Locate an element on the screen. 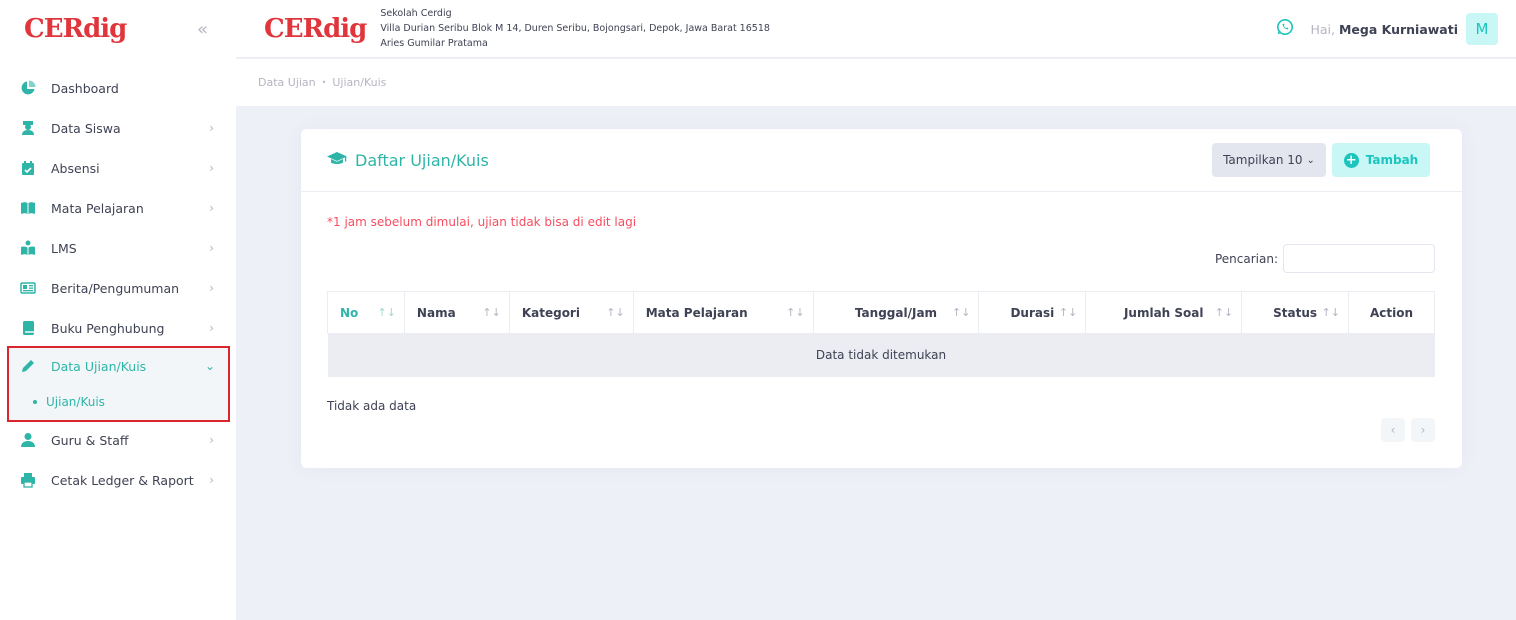  sidebar-item-label: Dashboard is located at coordinates (85, 88).